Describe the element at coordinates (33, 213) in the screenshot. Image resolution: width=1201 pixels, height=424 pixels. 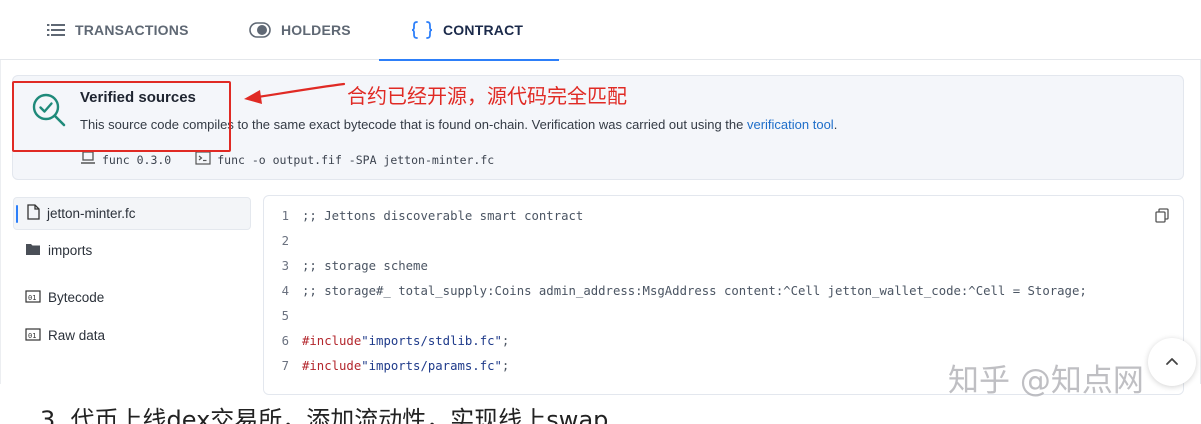
I see `file-icon` at that location.